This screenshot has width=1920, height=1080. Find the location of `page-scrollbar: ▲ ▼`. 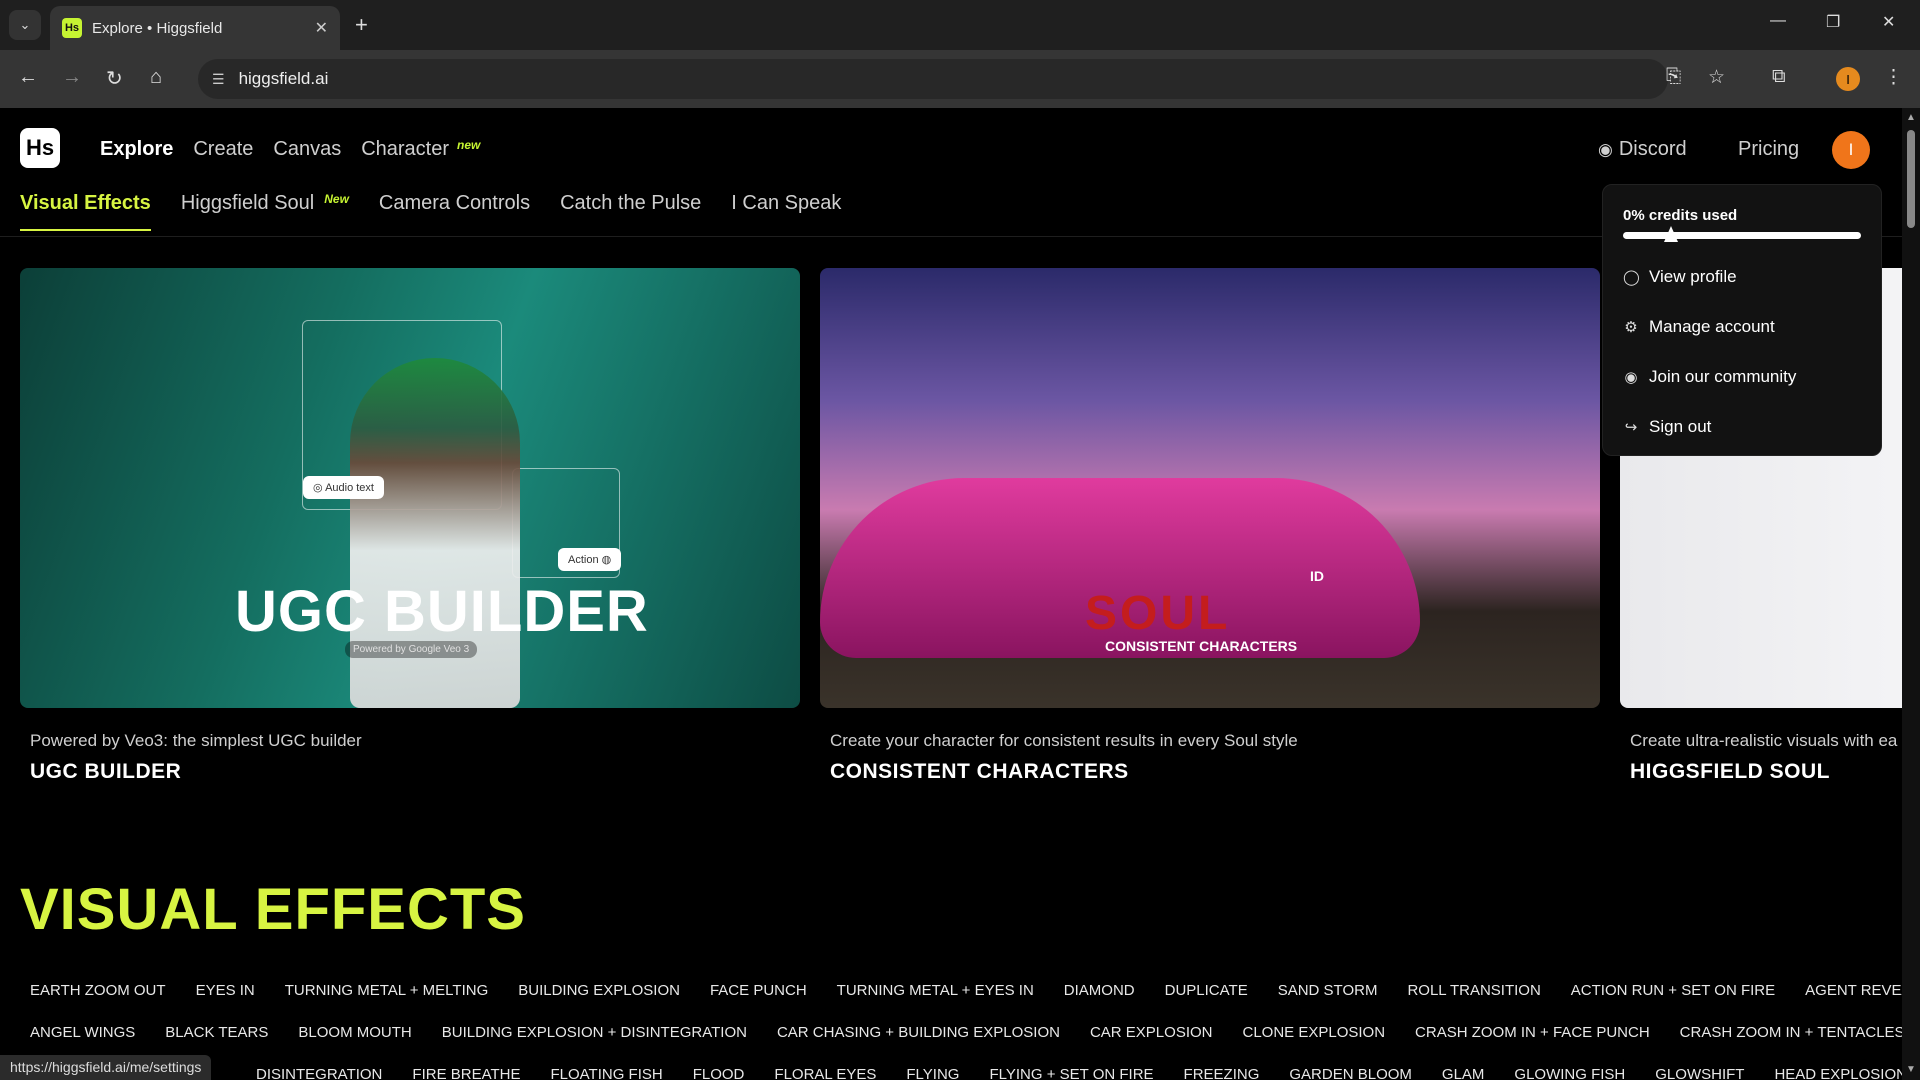

page-scrollbar: ▲ ▼ is located at coordinates (1911, 594).